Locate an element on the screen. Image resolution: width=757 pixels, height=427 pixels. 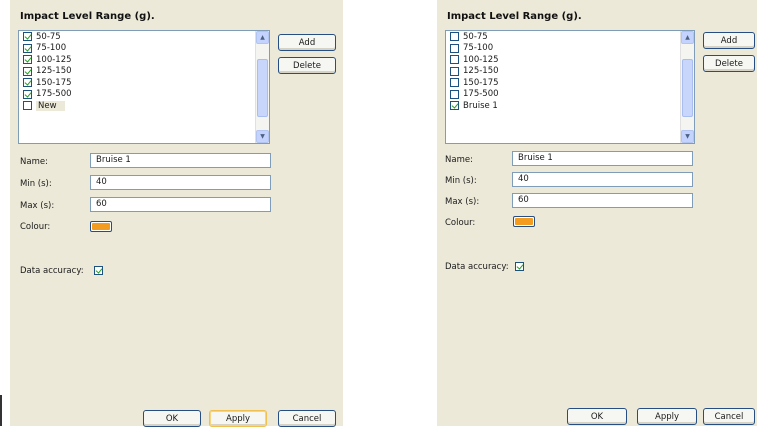
range-label: Bruise 1 is located at coordinates (480, 105).